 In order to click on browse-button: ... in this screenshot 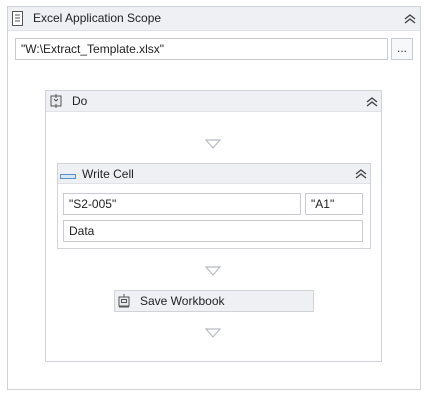, I will do `click(402, 49)`.